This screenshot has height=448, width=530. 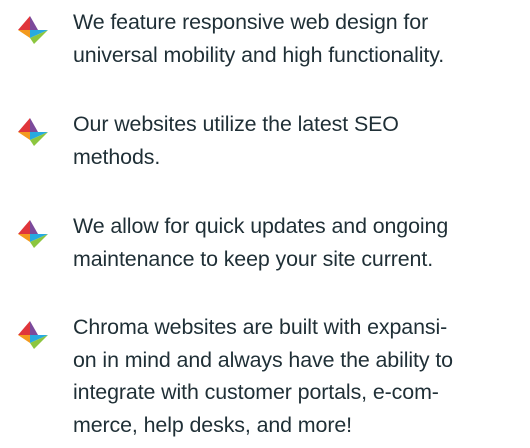 What do you see at coordinates (256, 392) in the screenshot?
I see `feature-line: integrate with customer portals, e-com-` at bounding box center [256, 392].